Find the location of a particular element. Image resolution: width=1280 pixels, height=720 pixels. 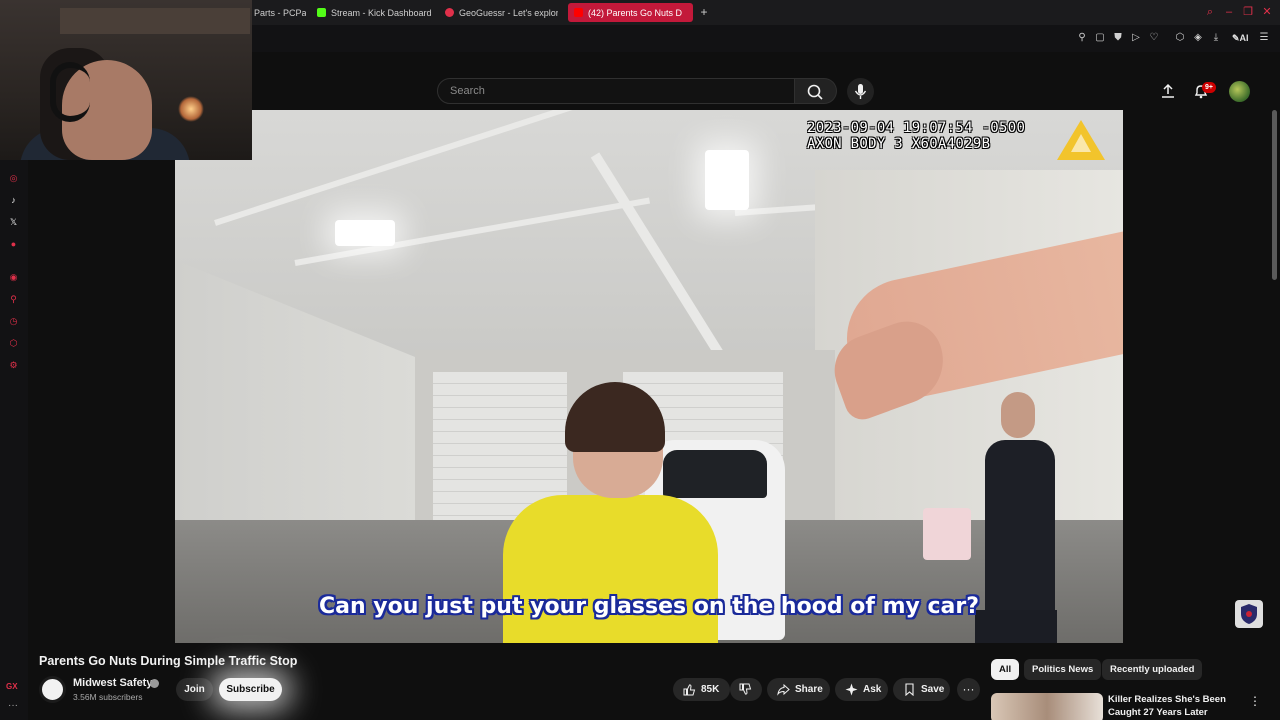

share-button: Share is located at coordinates (798, 689).